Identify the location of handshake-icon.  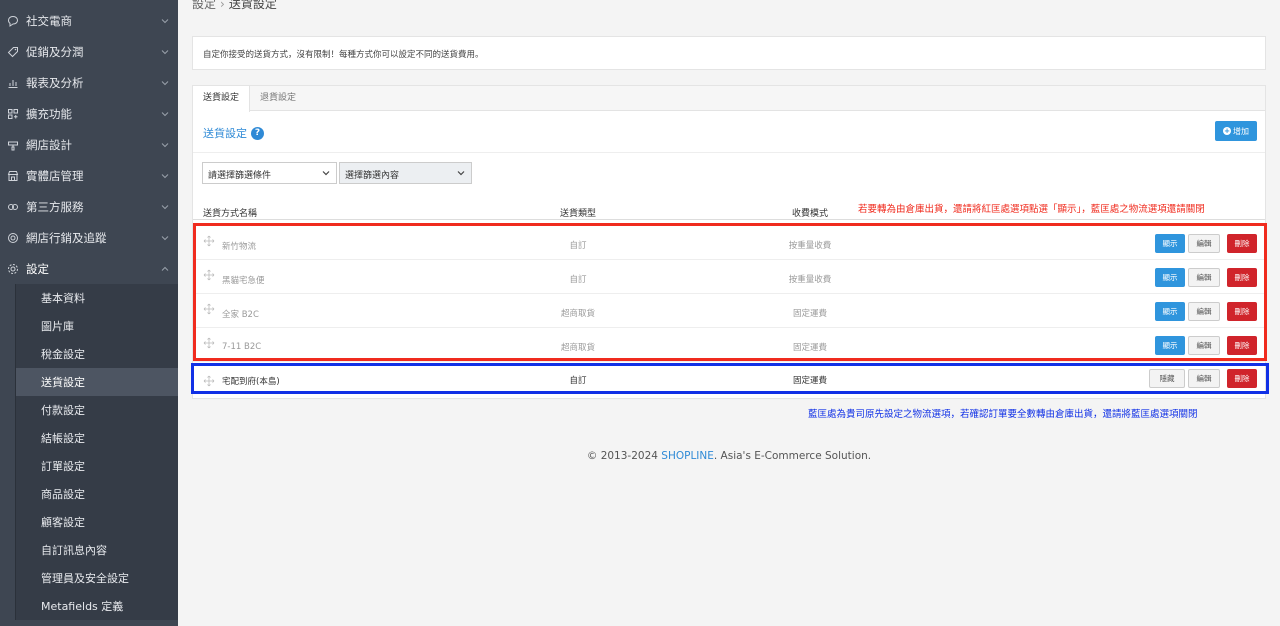
(13, 207).